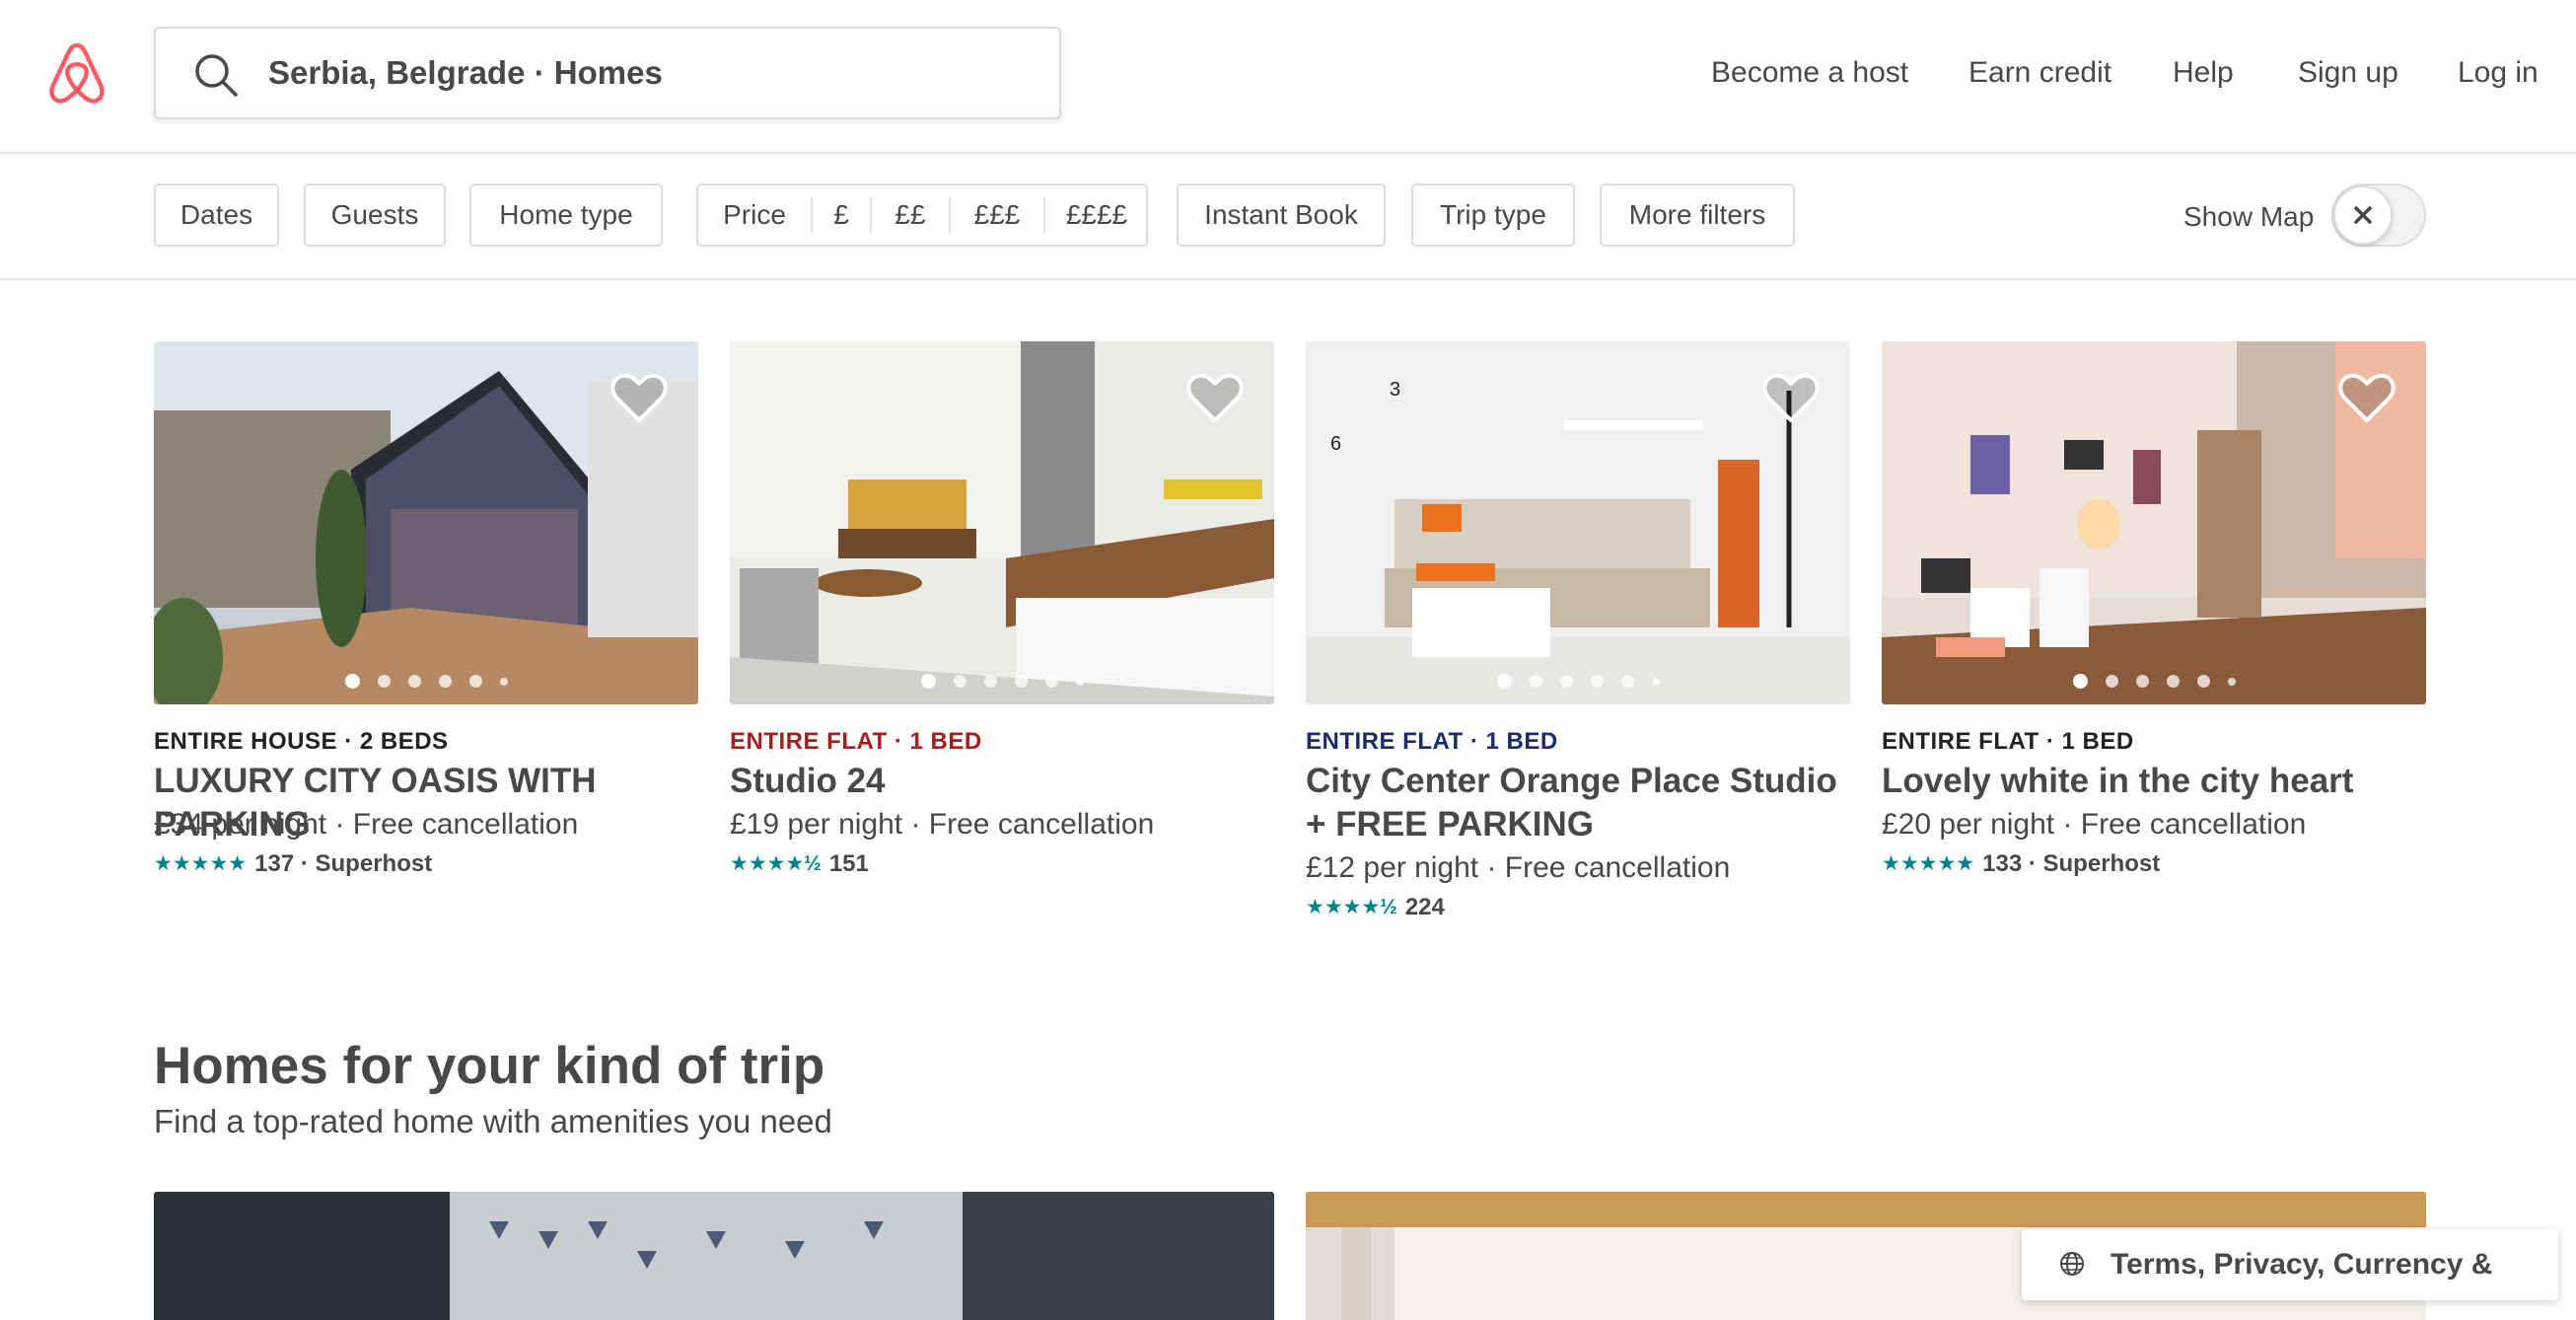 The image size is (2576, 1320). I want to click on toggle-knob, so click(2363, 215).